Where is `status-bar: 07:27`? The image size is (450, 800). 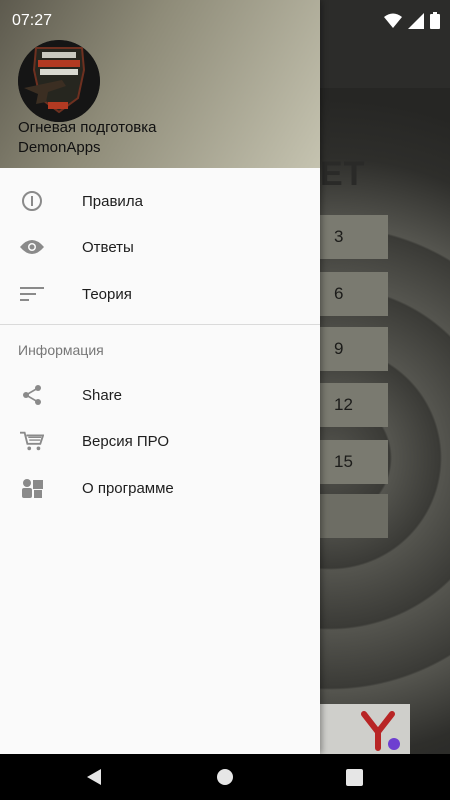
status-bar: 07:27 is located at coordinates (225, 22).